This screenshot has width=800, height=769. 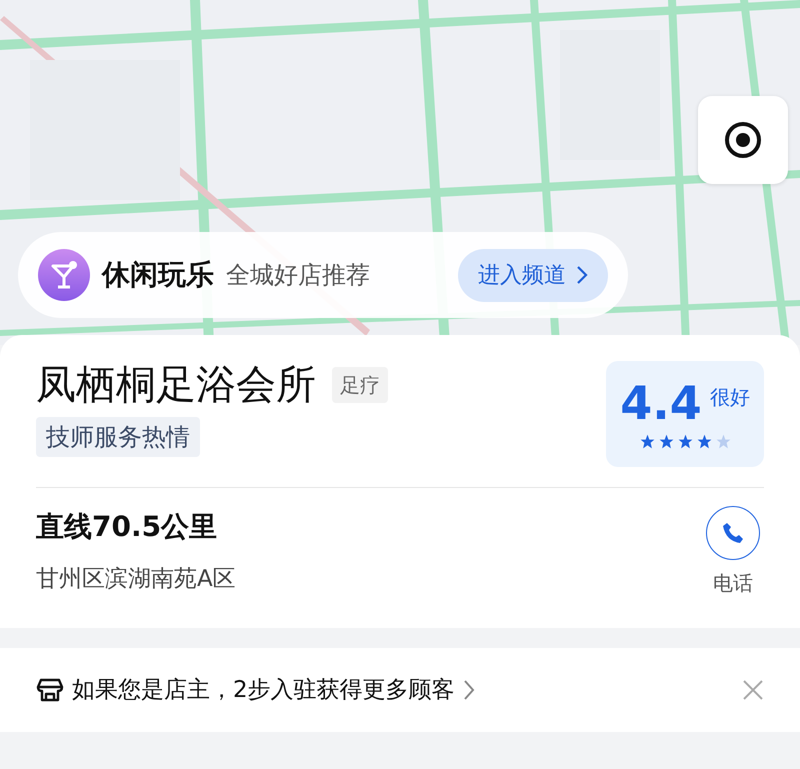 I want to click on phone-button, so click(x=733, y=533).